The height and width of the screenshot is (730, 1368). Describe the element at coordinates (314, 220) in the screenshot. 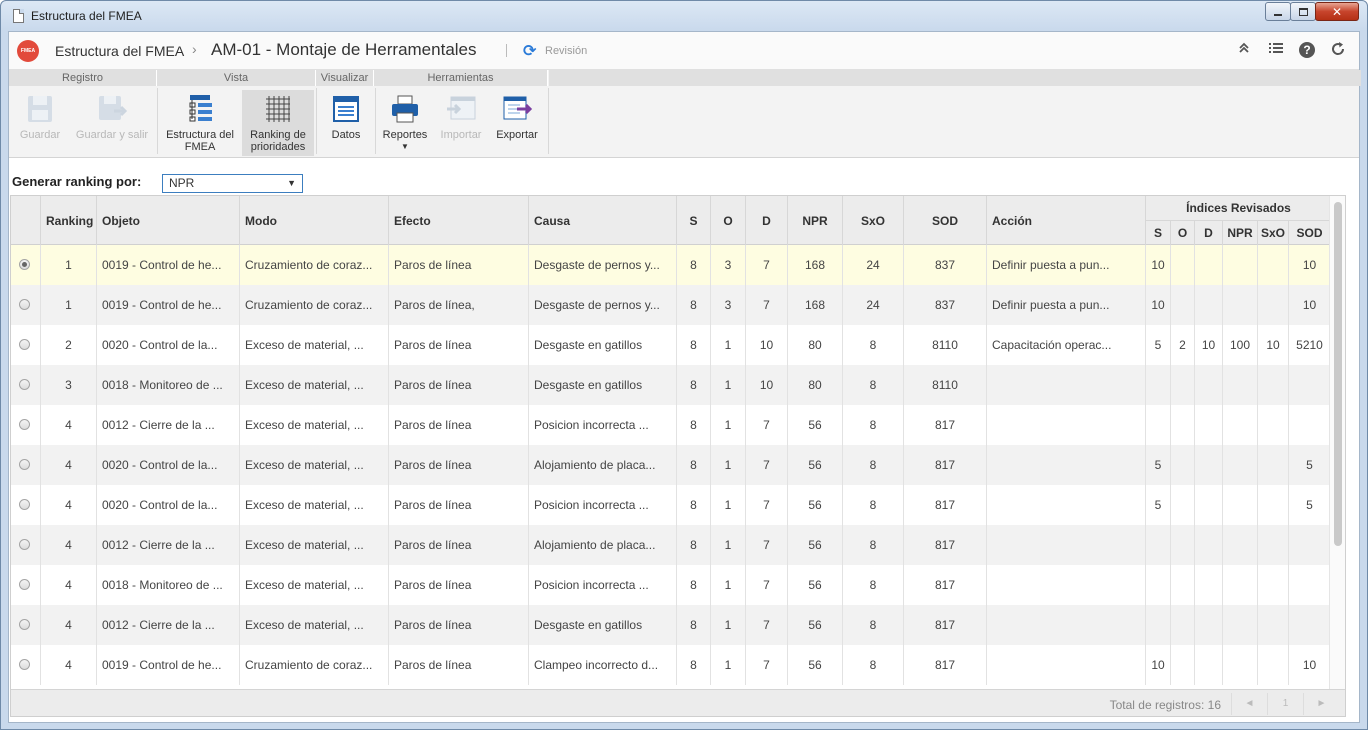

I see `col-header-modo: Modo` at that location.